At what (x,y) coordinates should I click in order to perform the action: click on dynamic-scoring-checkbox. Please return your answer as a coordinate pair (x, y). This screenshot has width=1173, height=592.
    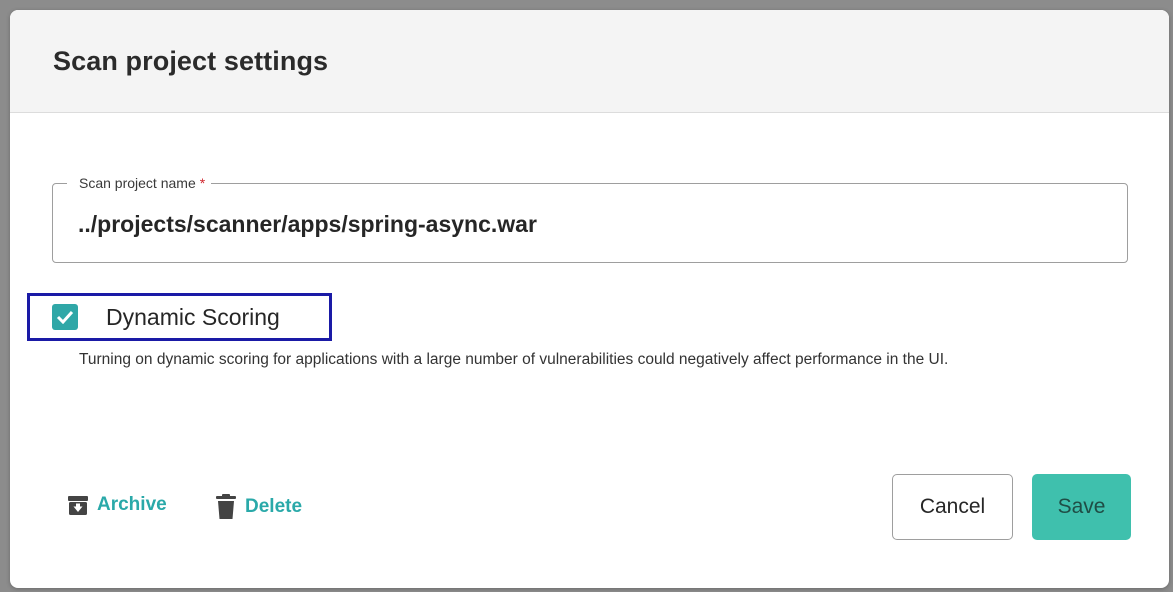
    Looking at the image, I should click on (65, 317).